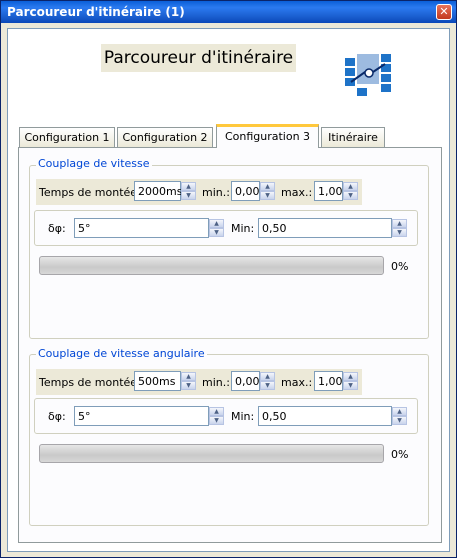  I want to click on close-icon: ✕, so click(444, 11).